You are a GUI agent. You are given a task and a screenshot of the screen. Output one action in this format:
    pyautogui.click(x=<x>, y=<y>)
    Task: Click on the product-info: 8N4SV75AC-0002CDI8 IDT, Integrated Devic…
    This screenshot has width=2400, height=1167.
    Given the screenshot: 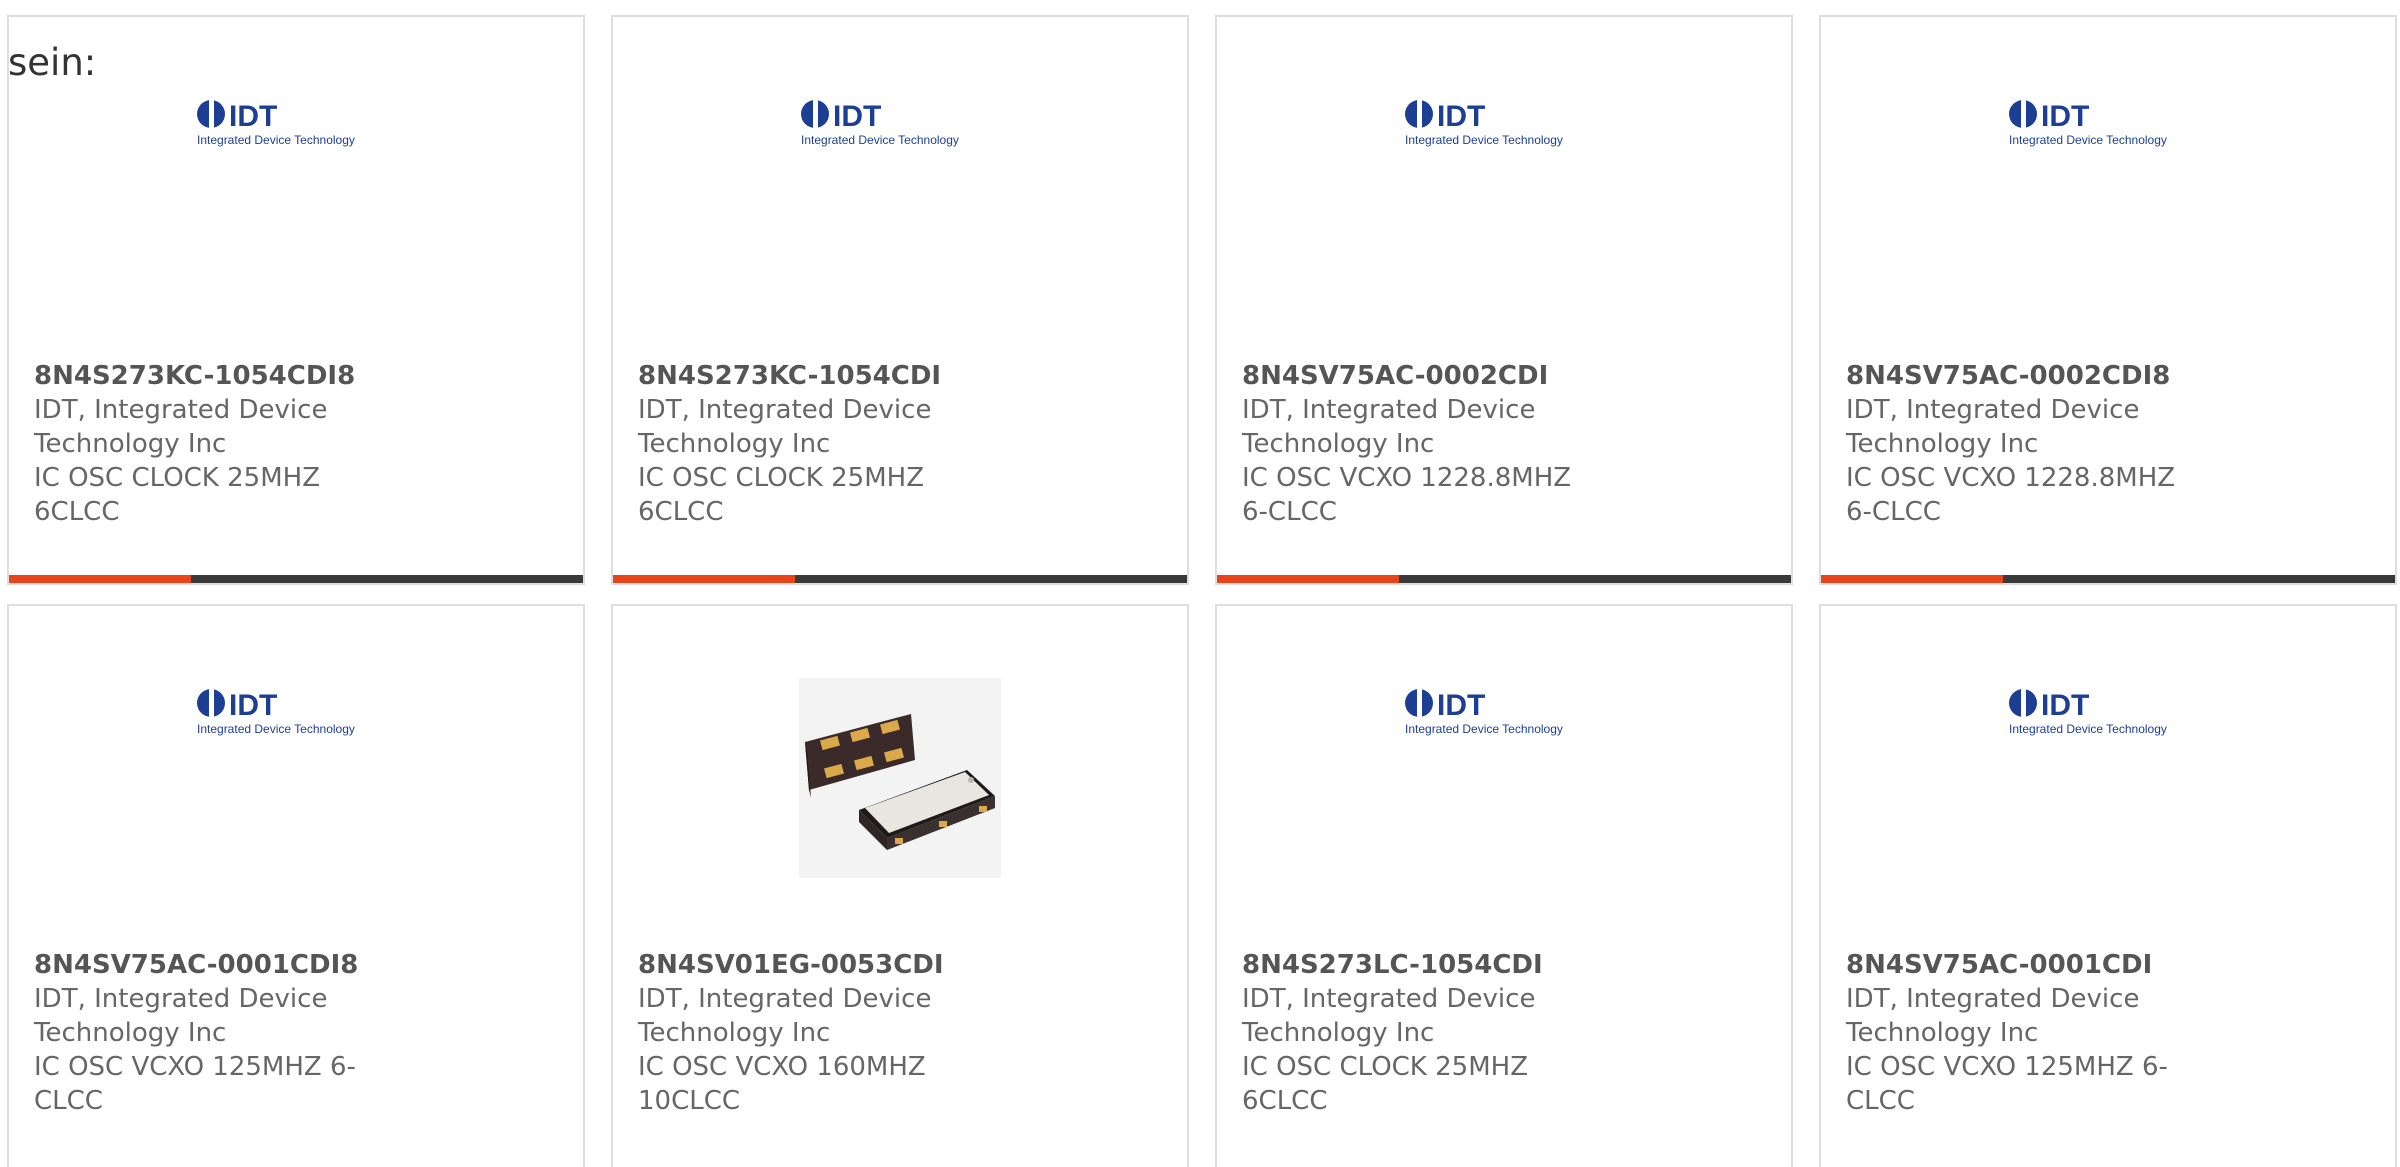 What is the action you would take?
    pyautogui.click(x=2011, y=444)
    